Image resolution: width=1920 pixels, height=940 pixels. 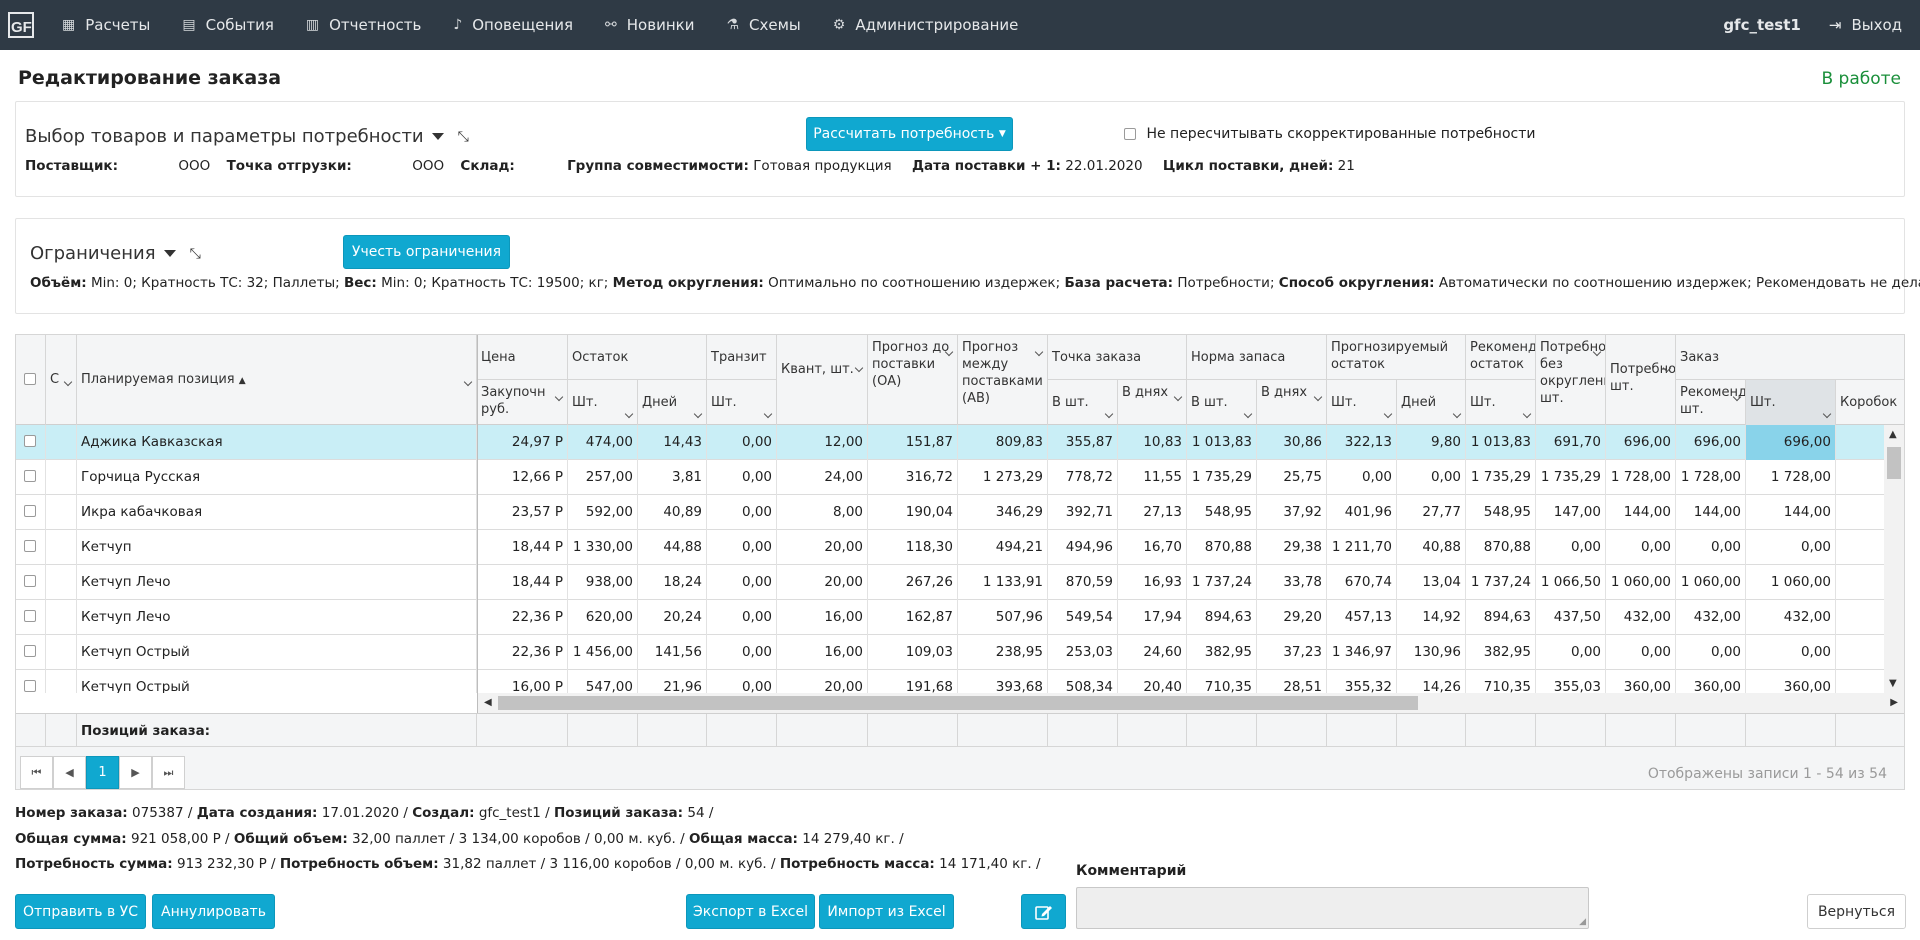 What do you see at coordinates (426, 252) in the screenshot?
I see `apply-limits-button: Учесть ограничения` at bounding box center [426, 252].